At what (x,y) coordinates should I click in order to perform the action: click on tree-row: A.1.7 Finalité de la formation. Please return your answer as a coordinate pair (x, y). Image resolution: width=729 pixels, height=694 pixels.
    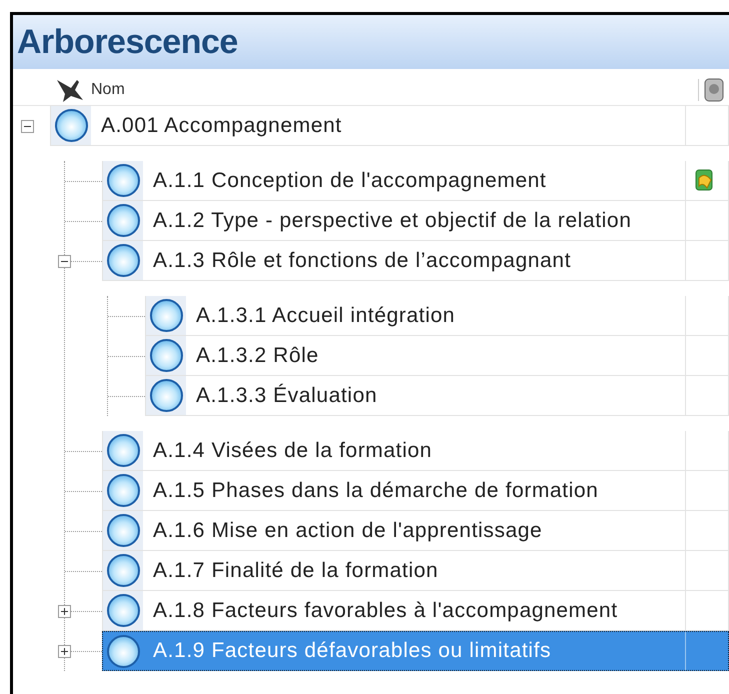
    Looking at the image, I should click on (415, 571).